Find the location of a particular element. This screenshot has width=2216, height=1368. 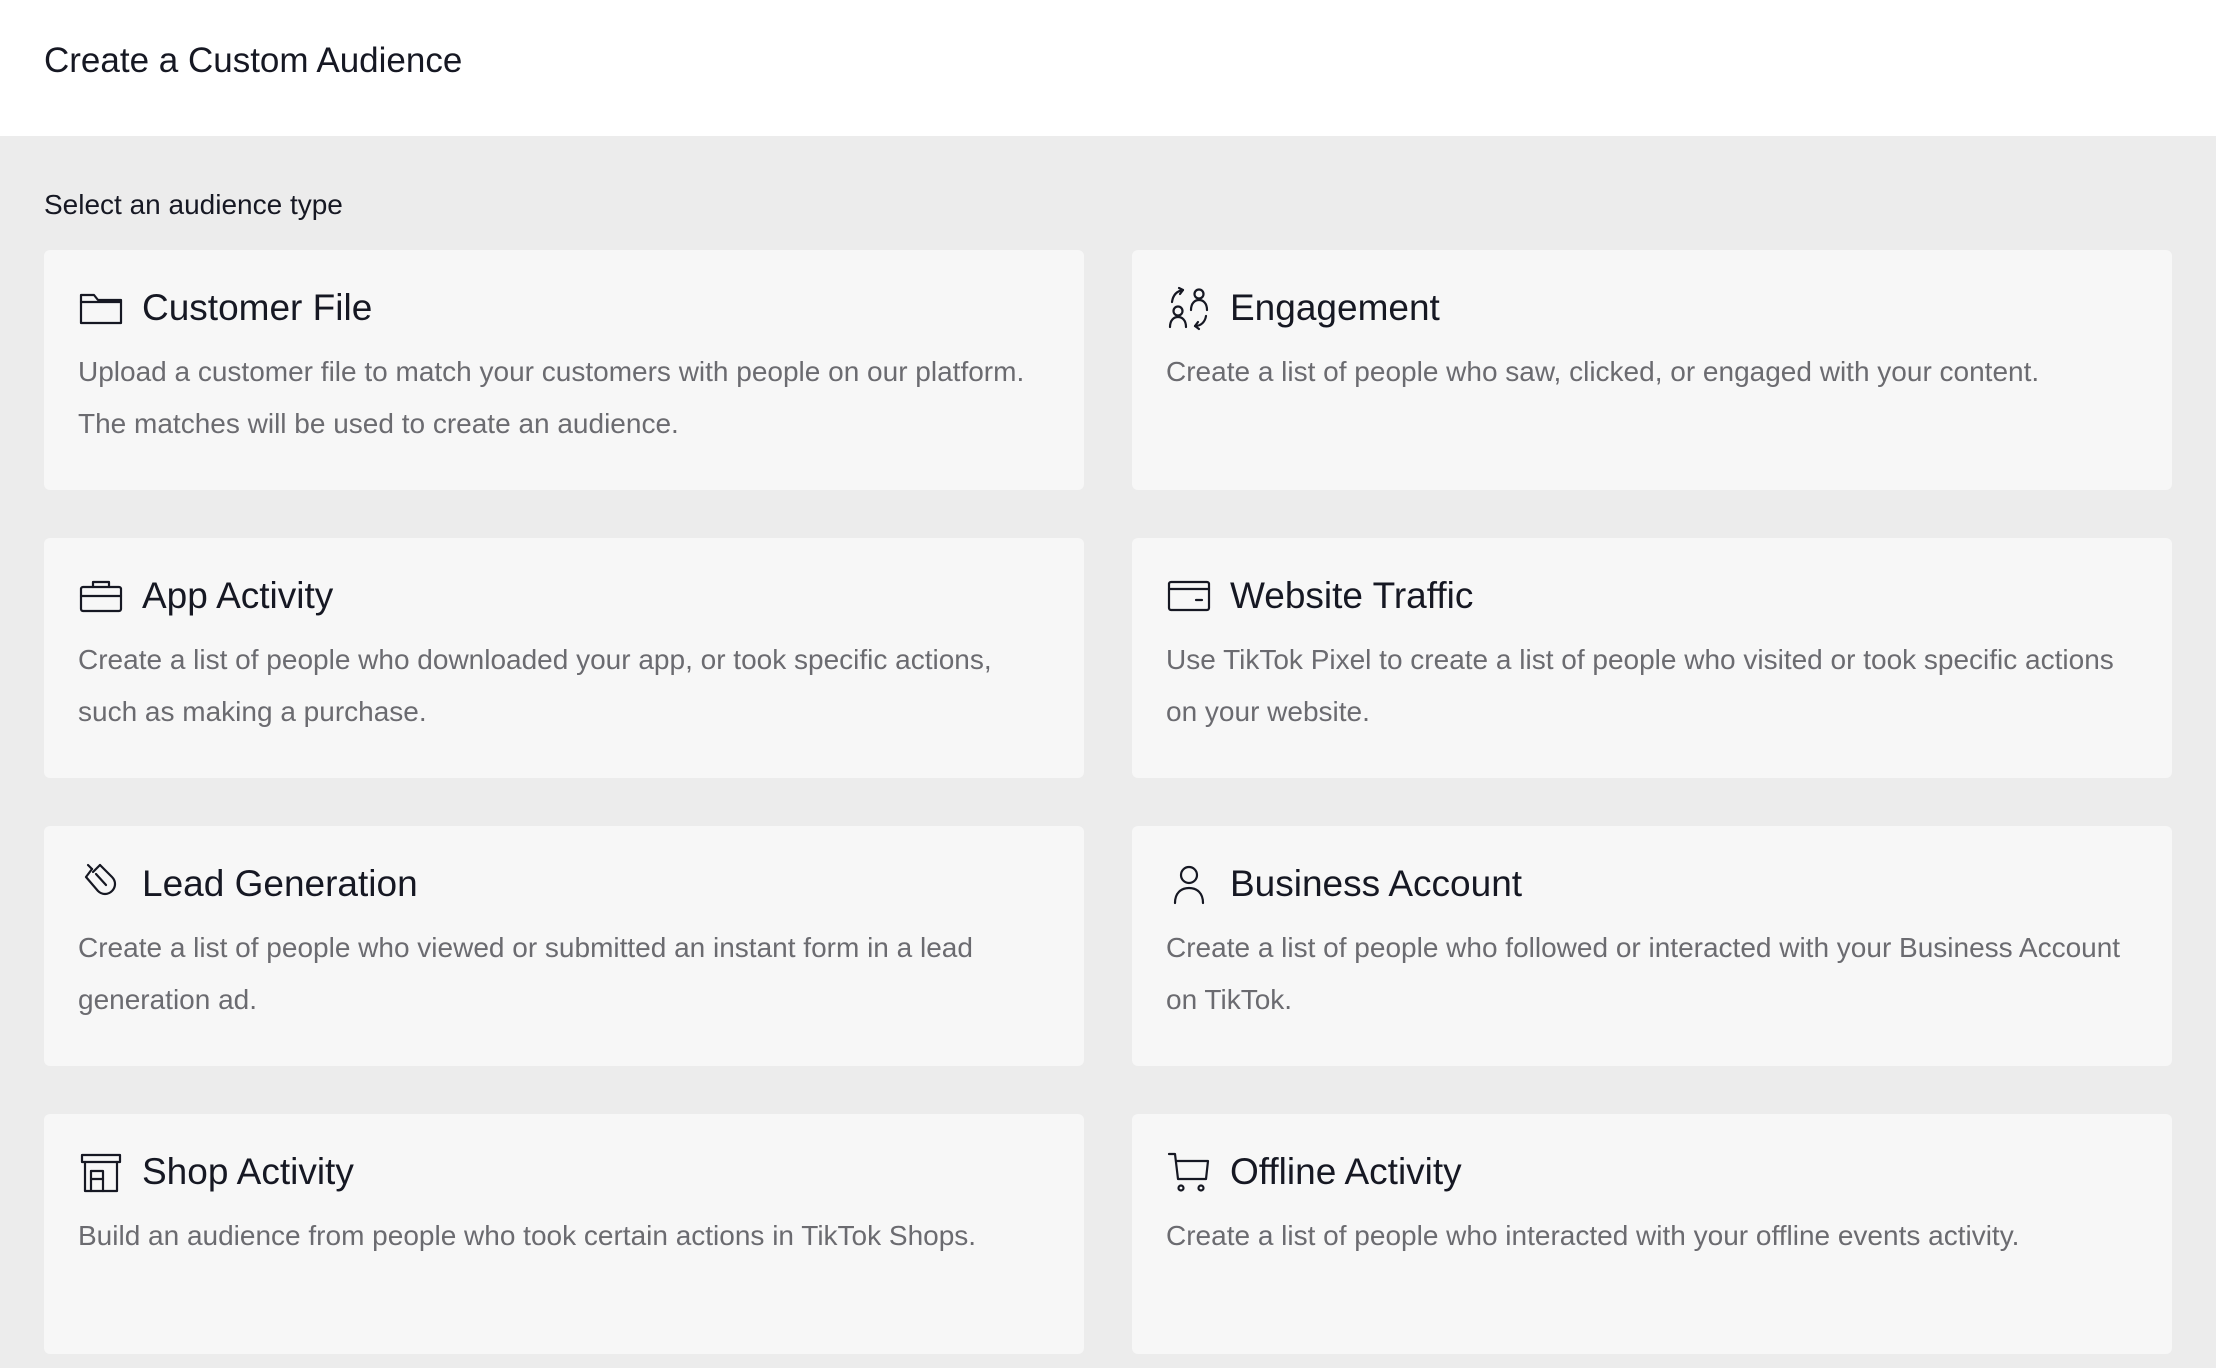

card-title: Lead Generation is located at coordinates (280, 883).